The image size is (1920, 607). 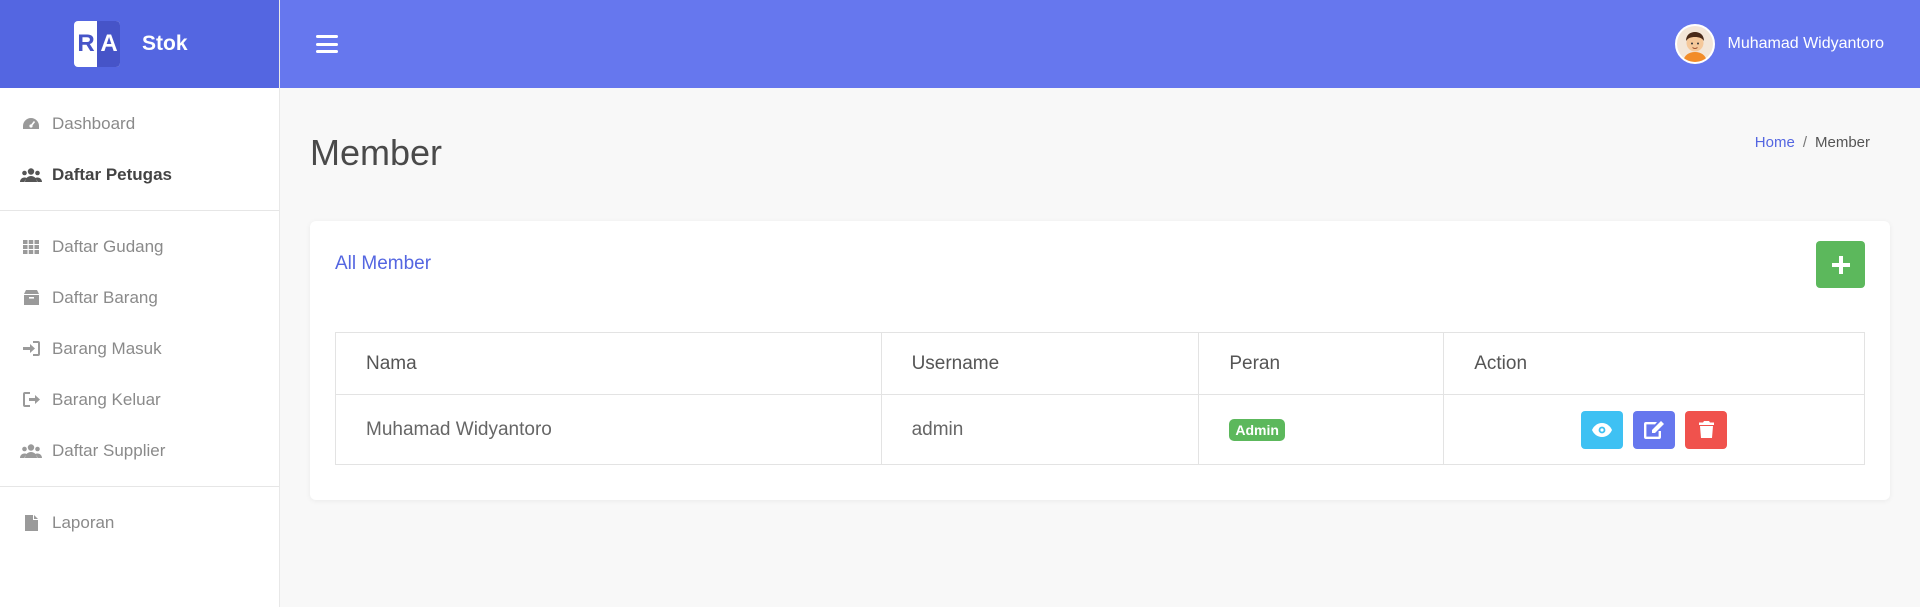 I want to click on user-name: Muhamad Widyantoro, so click(x=1805, y=43).